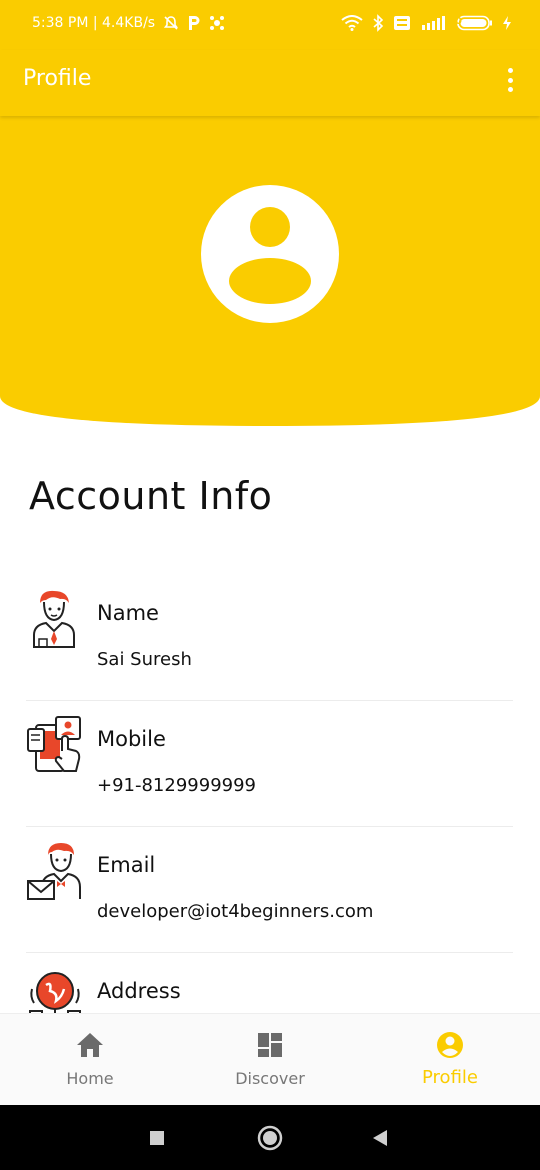 The height and width of the screenshot is (1170, 540). I want to click on nav-discover: Discover, so click(270, 1060).